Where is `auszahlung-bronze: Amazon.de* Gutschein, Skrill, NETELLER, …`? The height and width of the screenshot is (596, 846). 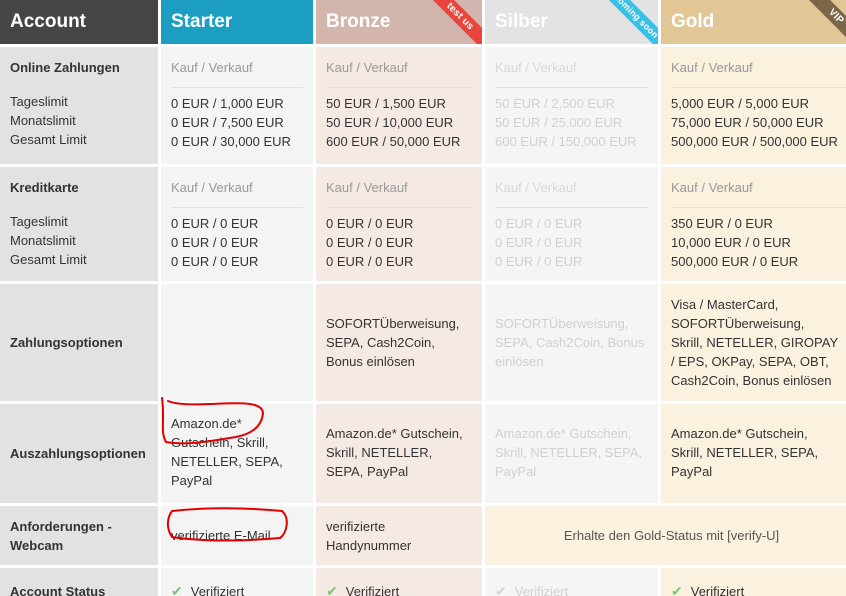
auszahlung-bronze: Amazon.de* Gutschein, Skrill, NETELLER, … is located at coordinates (399, 453).